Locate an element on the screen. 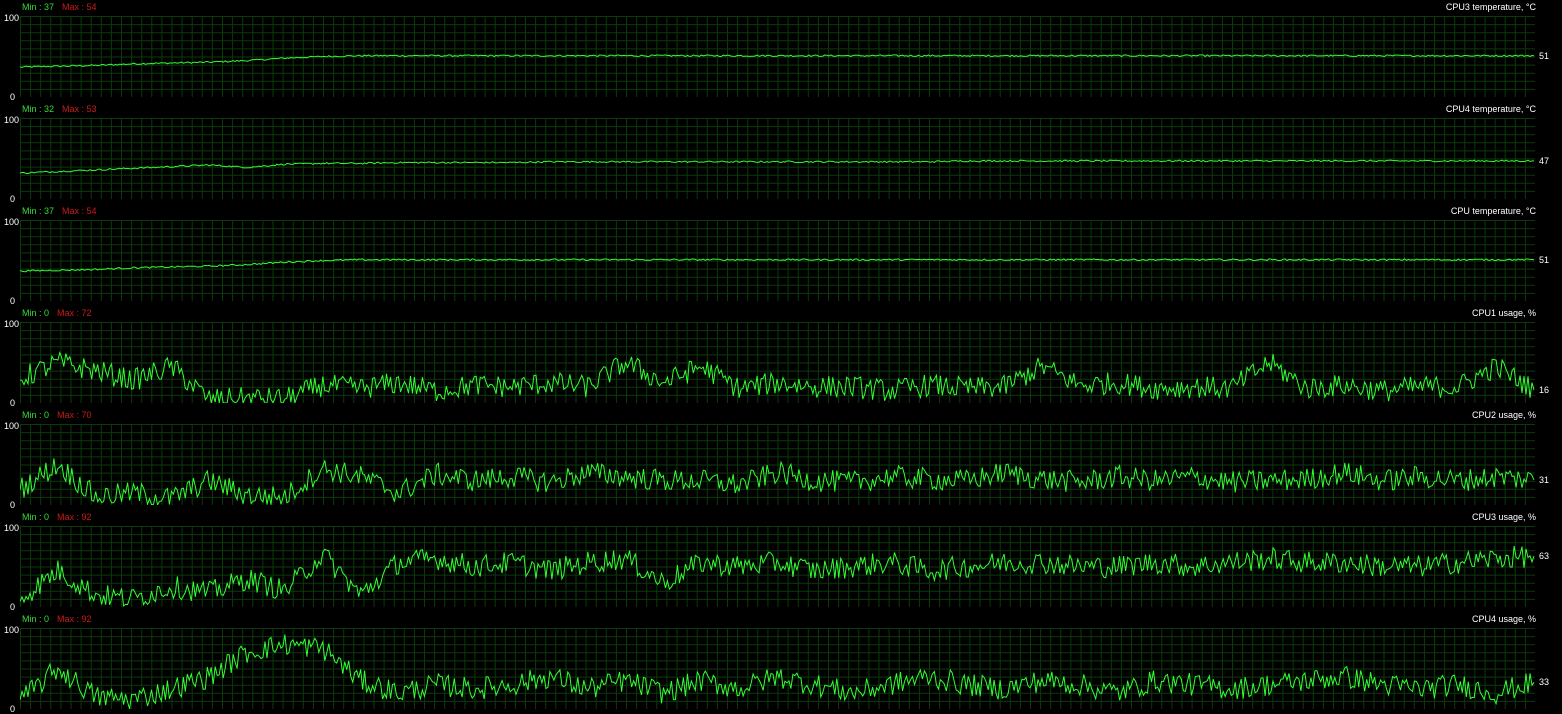 The width and height of the screenshot is (1562, 714). min-max-readout: Min : 0 Max : 70 is located at coordinates (57, 415).